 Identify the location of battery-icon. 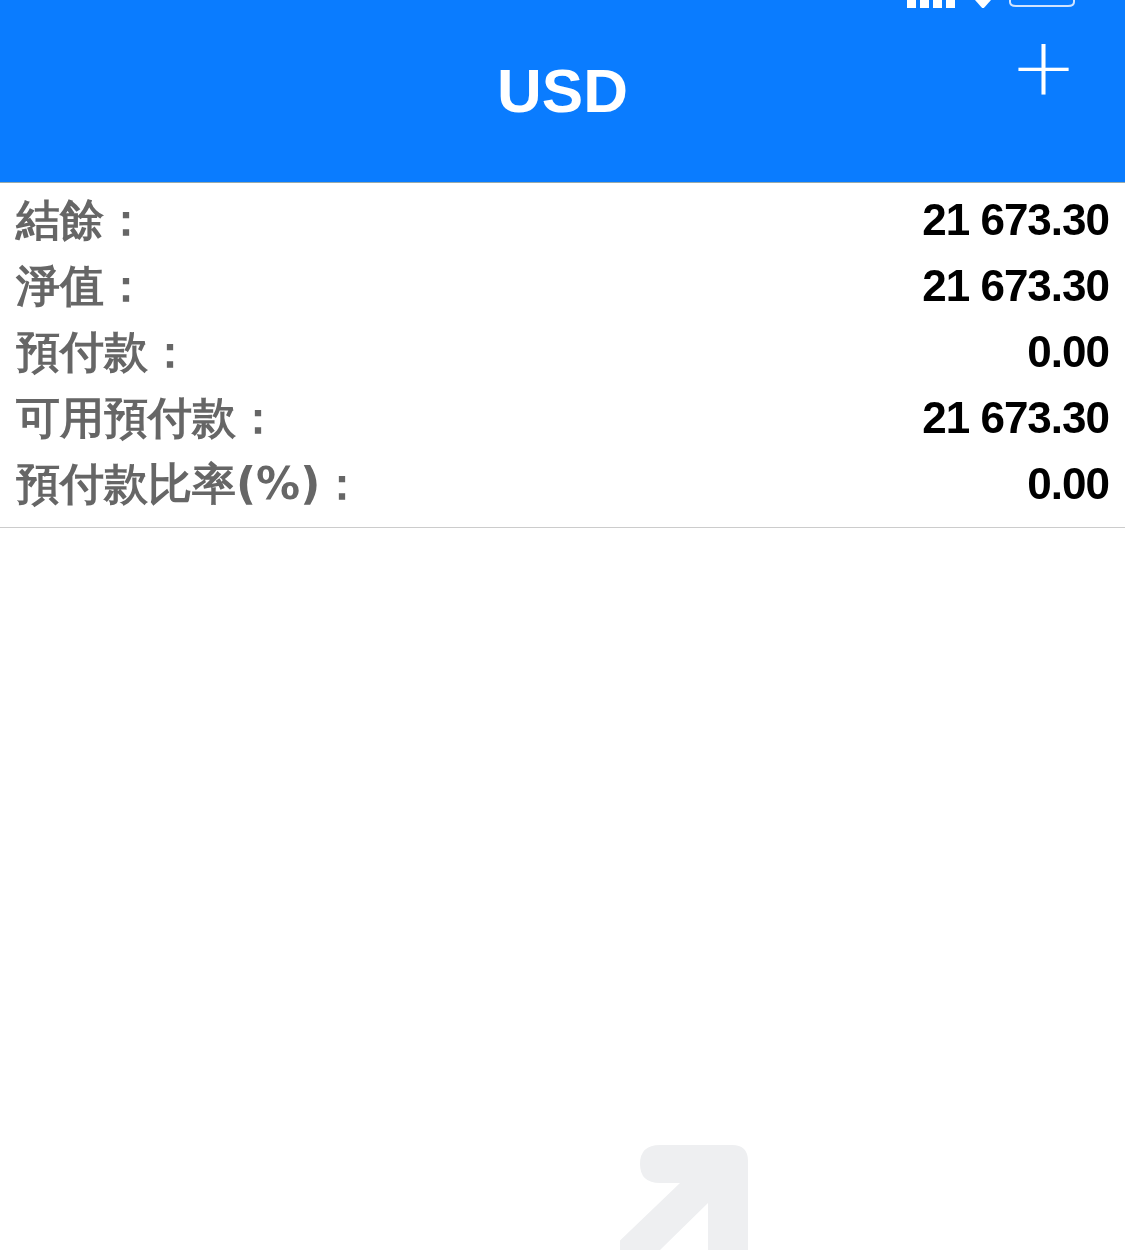
(1042, 4).